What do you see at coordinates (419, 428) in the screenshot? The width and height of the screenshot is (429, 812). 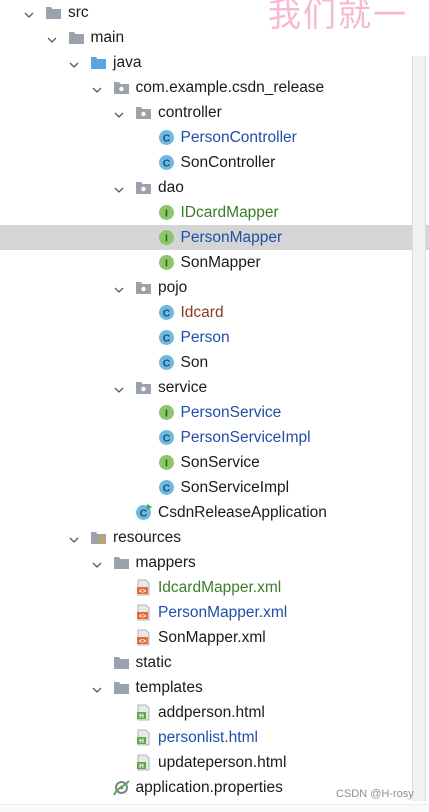 I see `vertical-scrollbar` at bounding box center [419, 428].